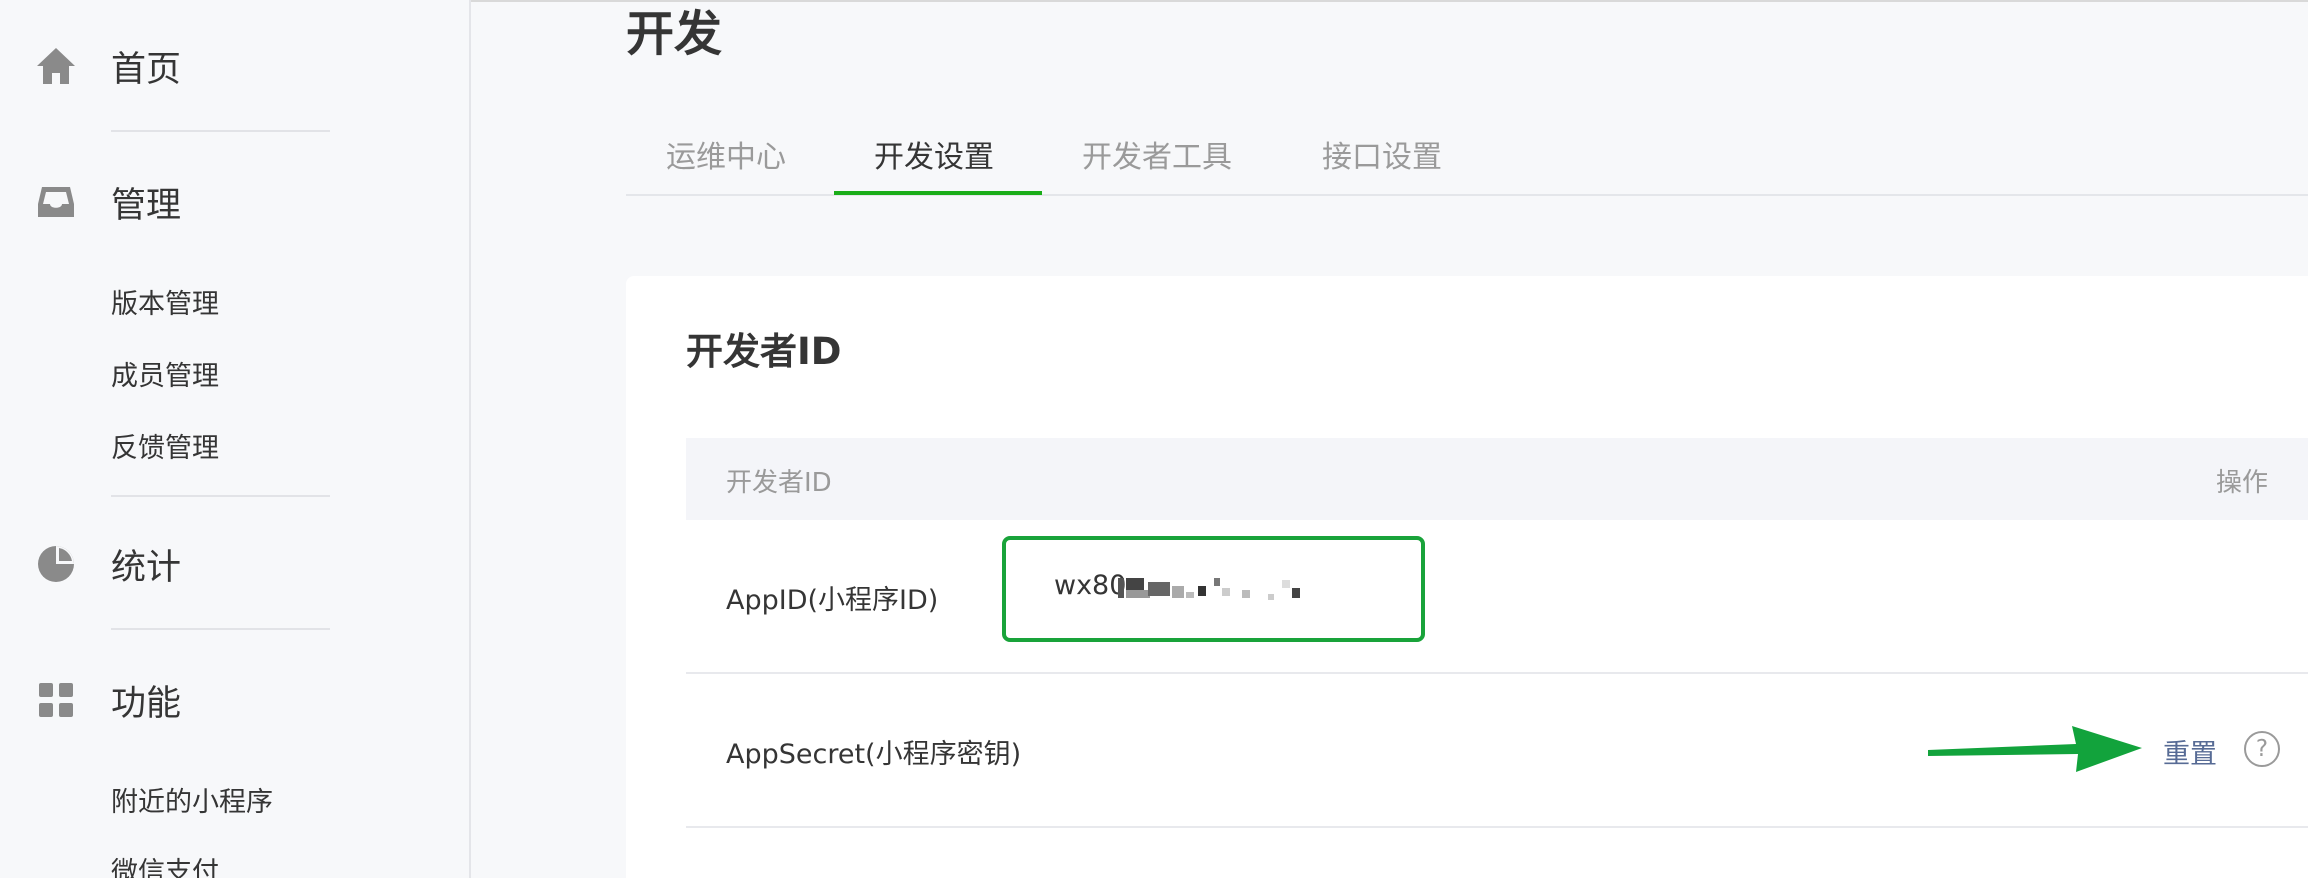 Image resolution: width=2308 pixels, height=878 pixels. I want to click on sidebar-item-label: 功能, so click(146, 703).